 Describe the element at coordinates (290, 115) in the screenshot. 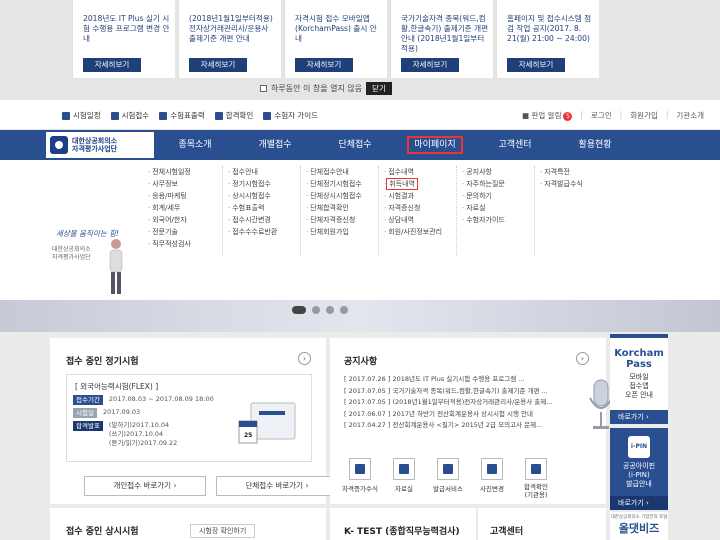

I see `quick-link-guide: 수험자 가이드` at that location.